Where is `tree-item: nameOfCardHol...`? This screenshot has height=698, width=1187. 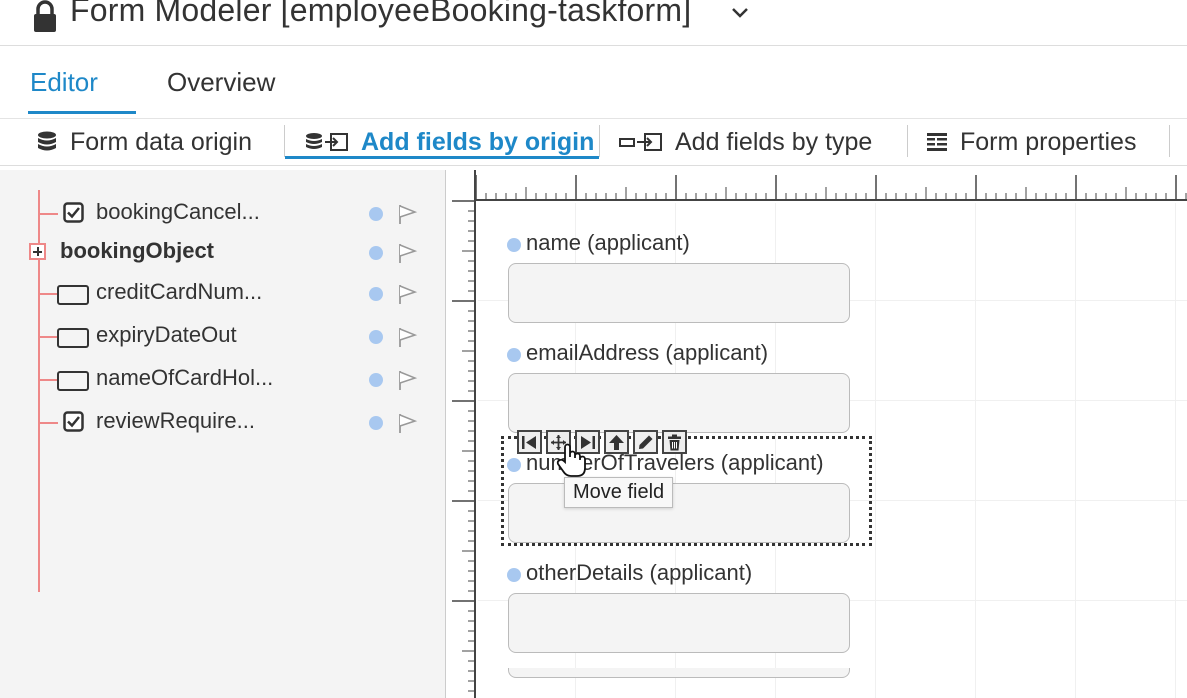
tree-item: nameOfCardHol... is located at coordinates (223, 379).